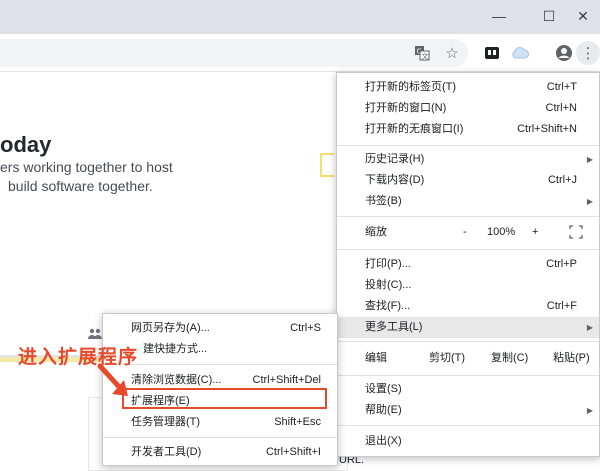 The height and width of the screenshot is (471, 600). Describe the element at coordinates (468, 410) in the screenshot. I see `menu-help: 帮助(E) ▶` at that location.